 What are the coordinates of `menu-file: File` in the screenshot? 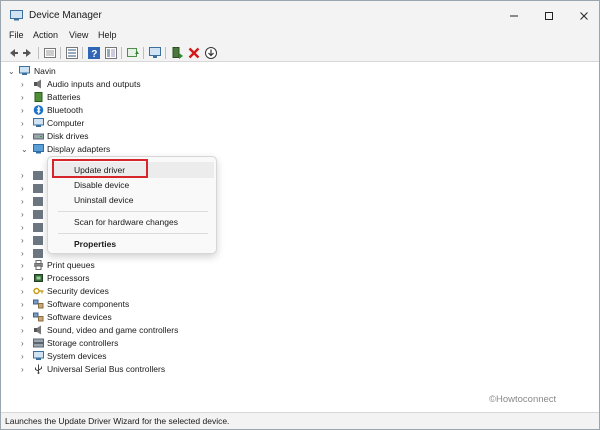 It's located at (16, 35).